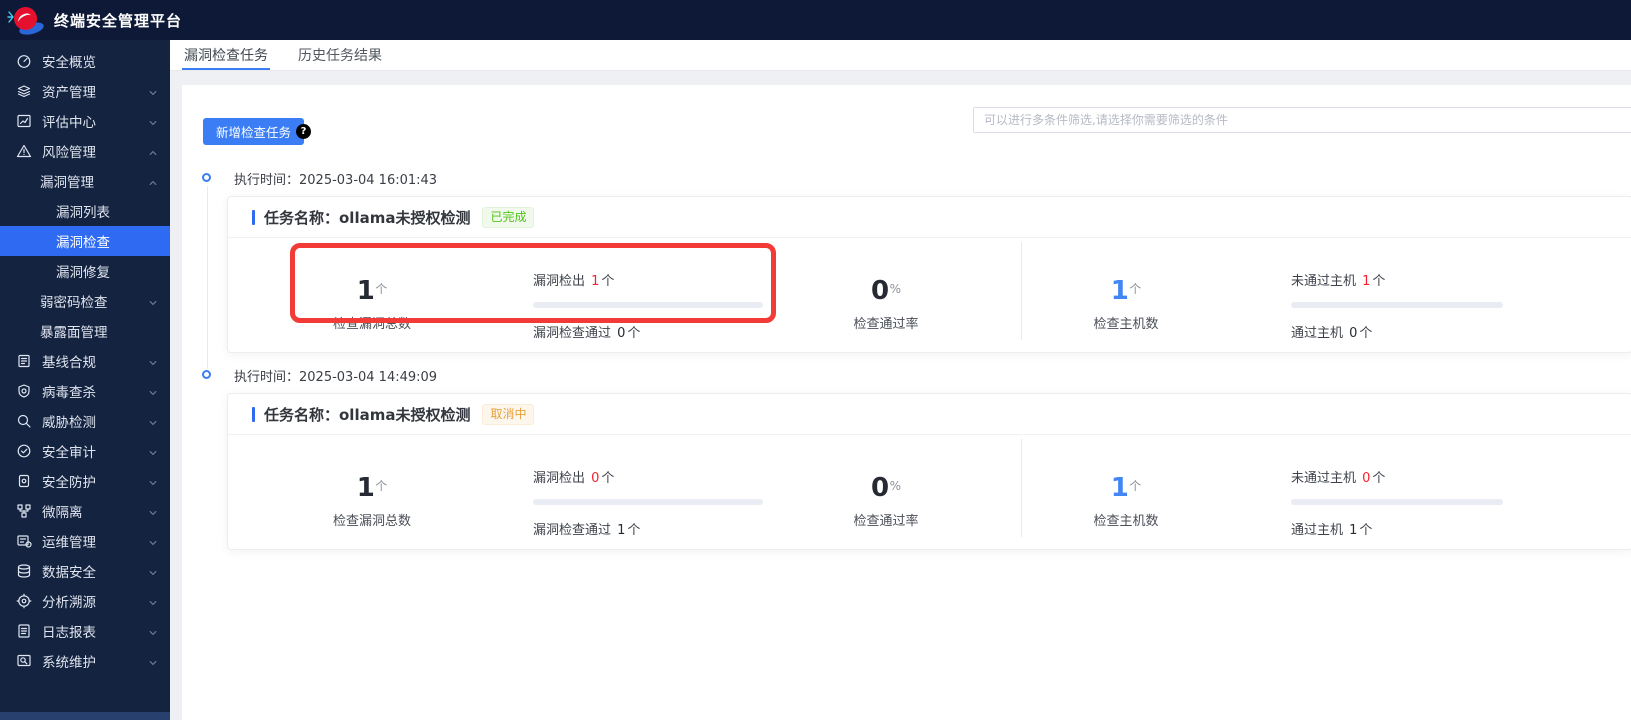 This screenshot has width=1631, height=720. What do you see at coordinates (24, 91) in the screenshot?
I see `layers-icon` at bounding box center [24, 91].